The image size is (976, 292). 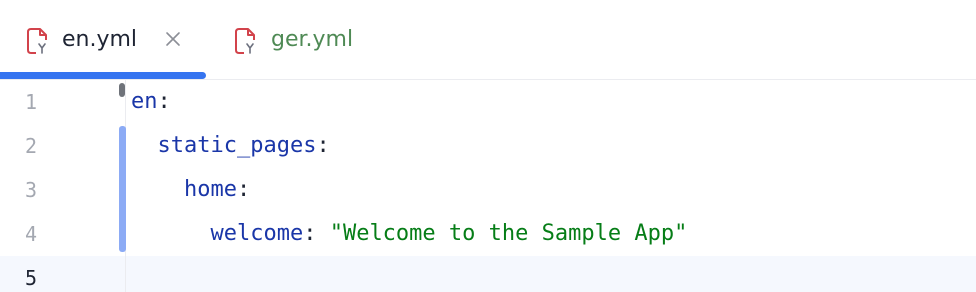 I want to click on yaml-key: welcome, so click(x=257, y=233).